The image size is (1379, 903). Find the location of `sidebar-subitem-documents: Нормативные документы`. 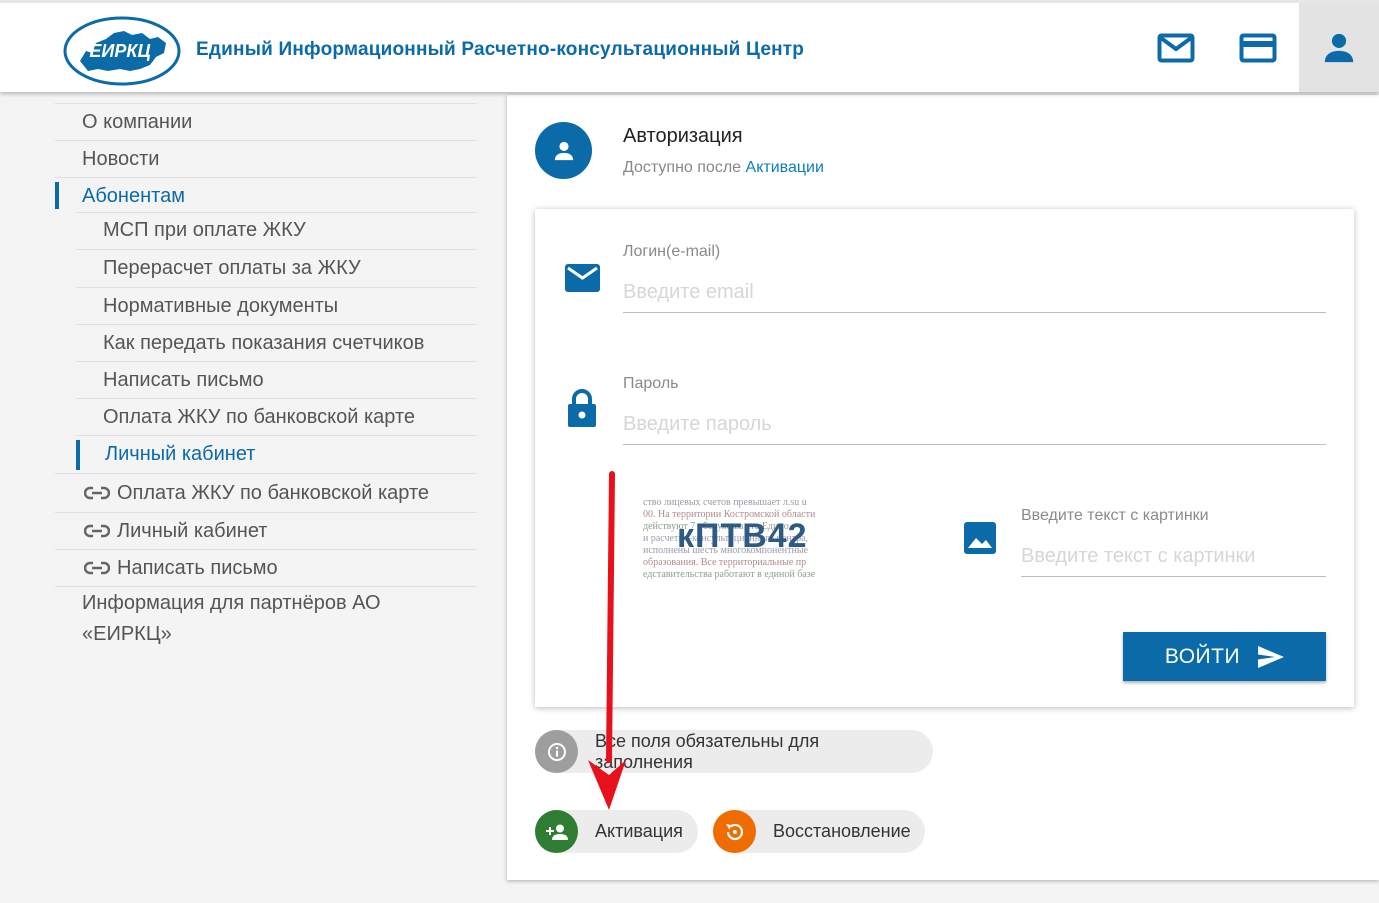

sidebar-subitem-documents: Нормативные документы is located at coordinates (276, 305).